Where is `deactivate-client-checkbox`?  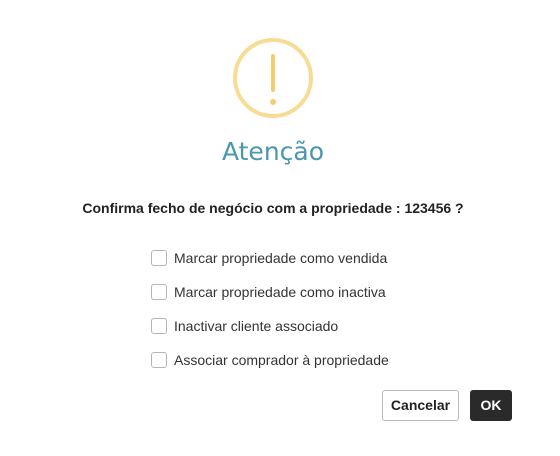
deactivate-client-checkbox is located at coordinates (159, 326).